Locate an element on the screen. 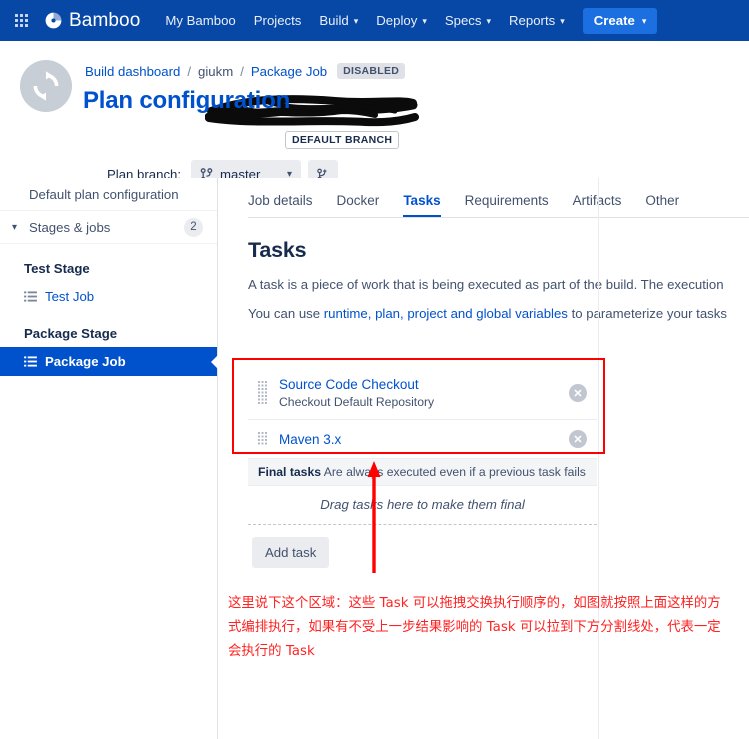 The height and width of the screenshot is (739, 749). tab-job-details: Job details is located at coordinates (280, 205).